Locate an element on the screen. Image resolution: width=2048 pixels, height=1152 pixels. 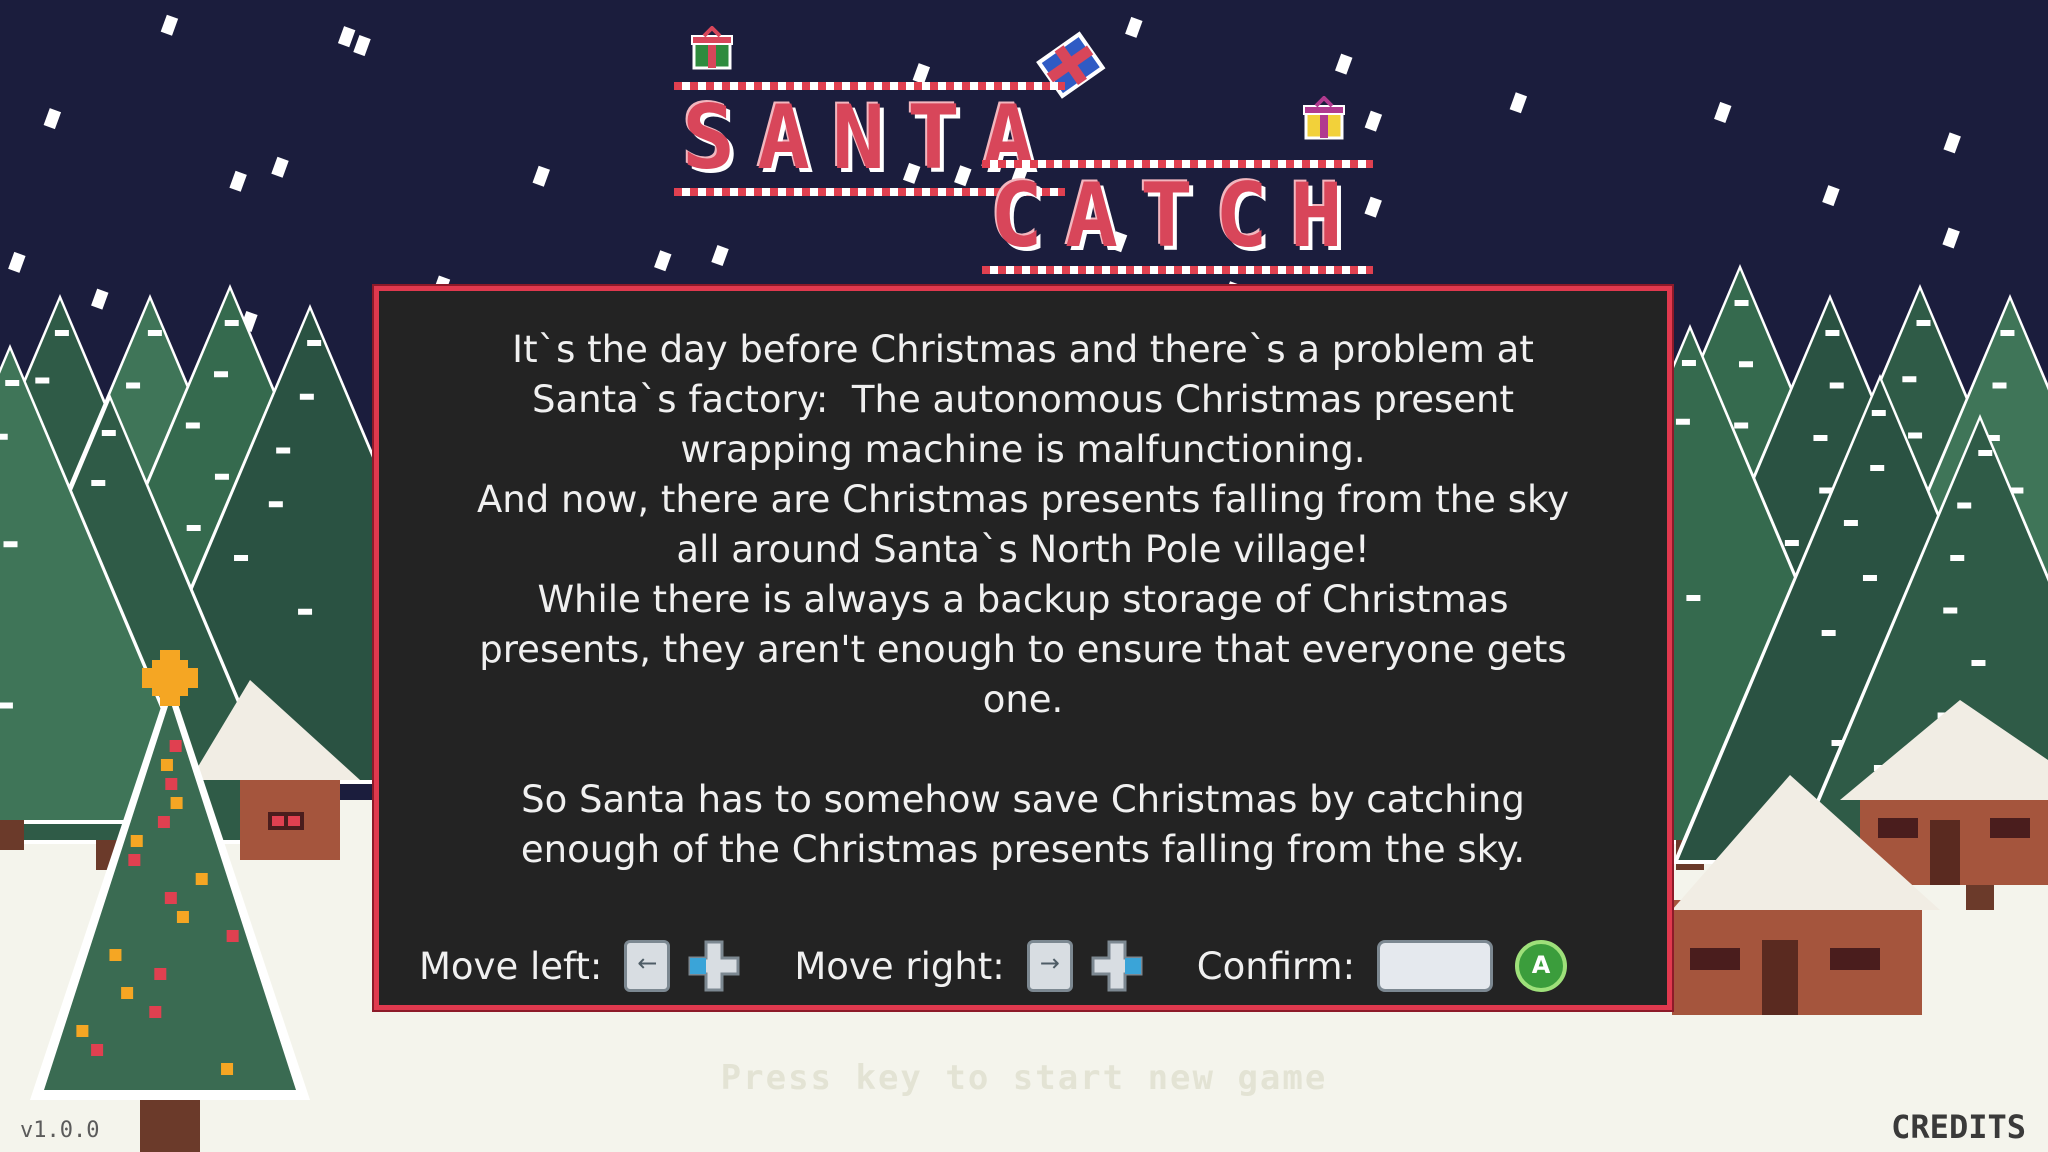
dpad-right-icon is located at coordinates (1117, 966).